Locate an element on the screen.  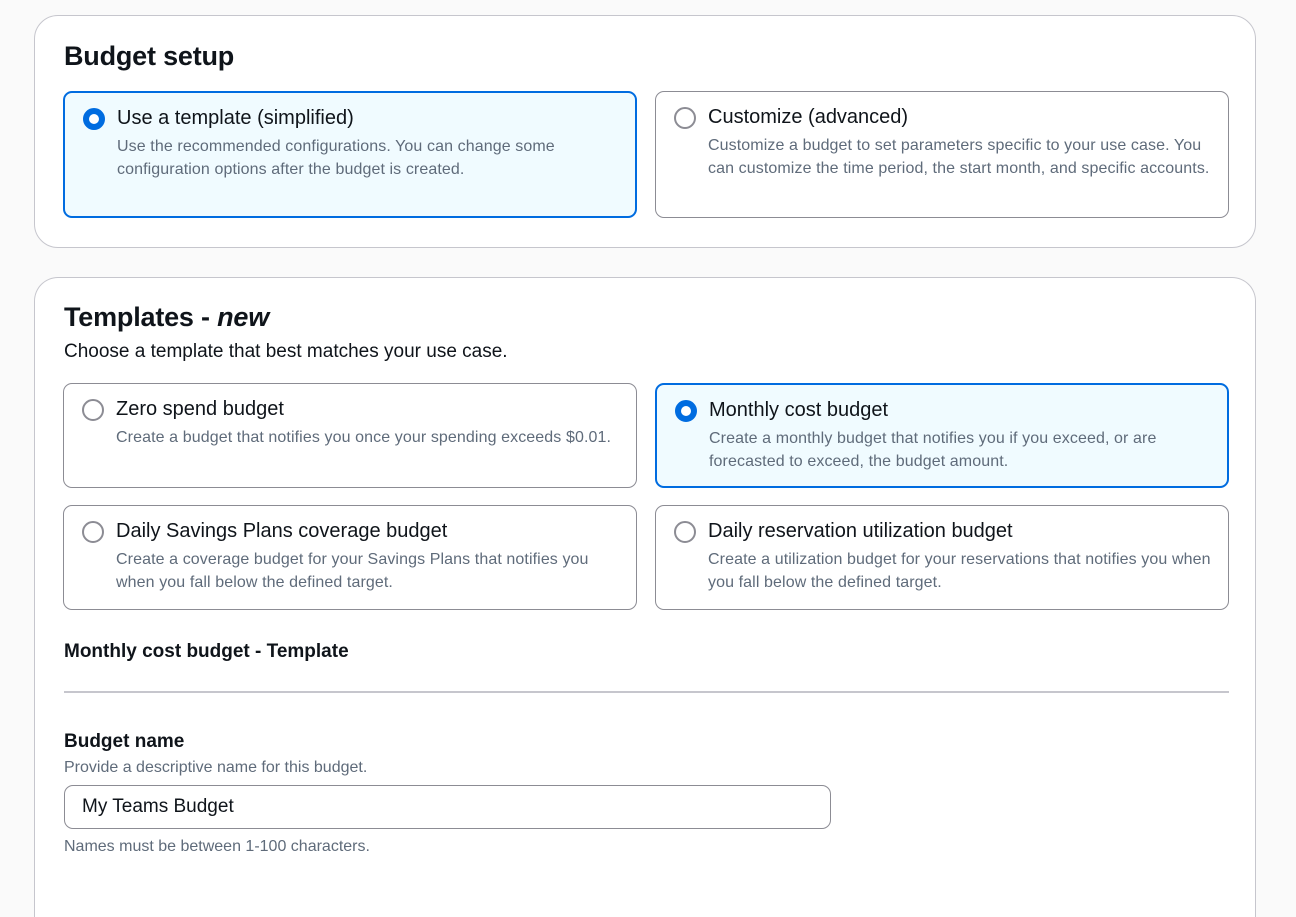
templates-title-new: new is located at coordinates (243, 317).